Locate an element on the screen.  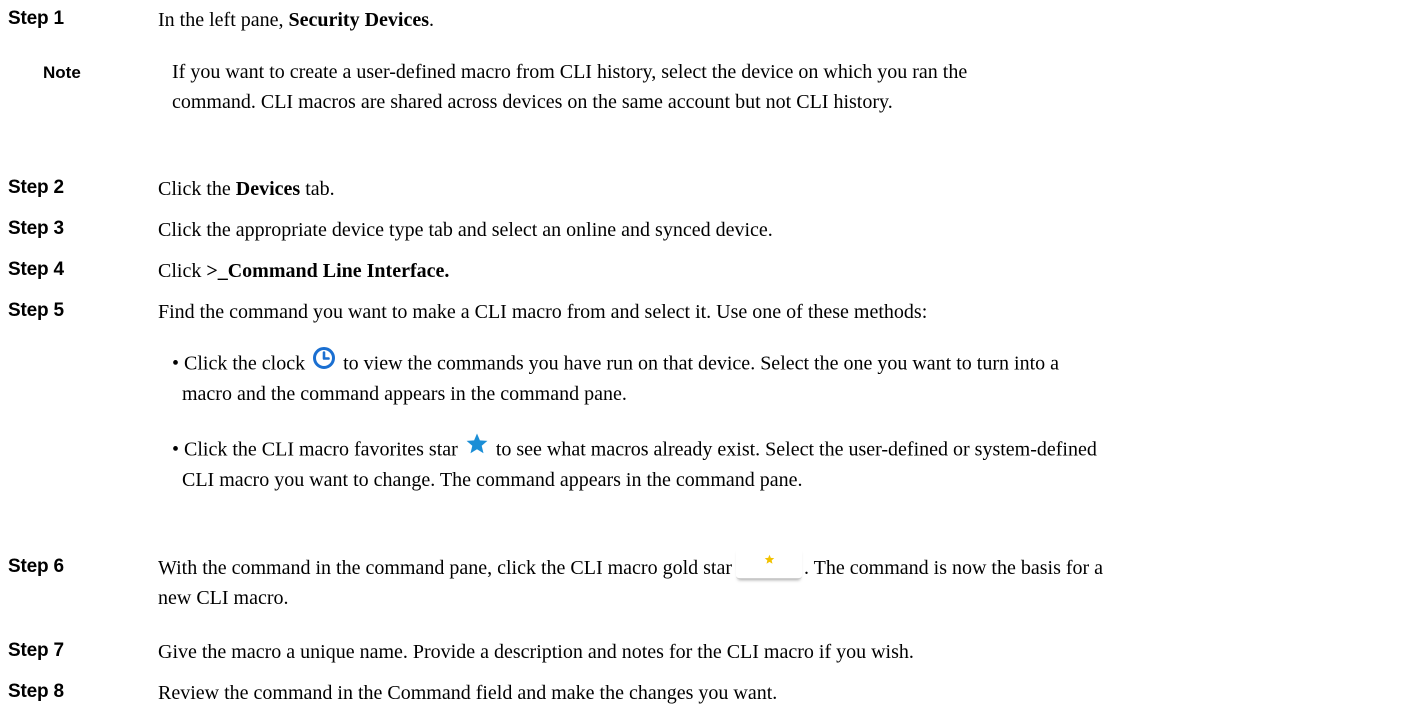
step-5-label: Step 5 is located at coordinates (36, 310).